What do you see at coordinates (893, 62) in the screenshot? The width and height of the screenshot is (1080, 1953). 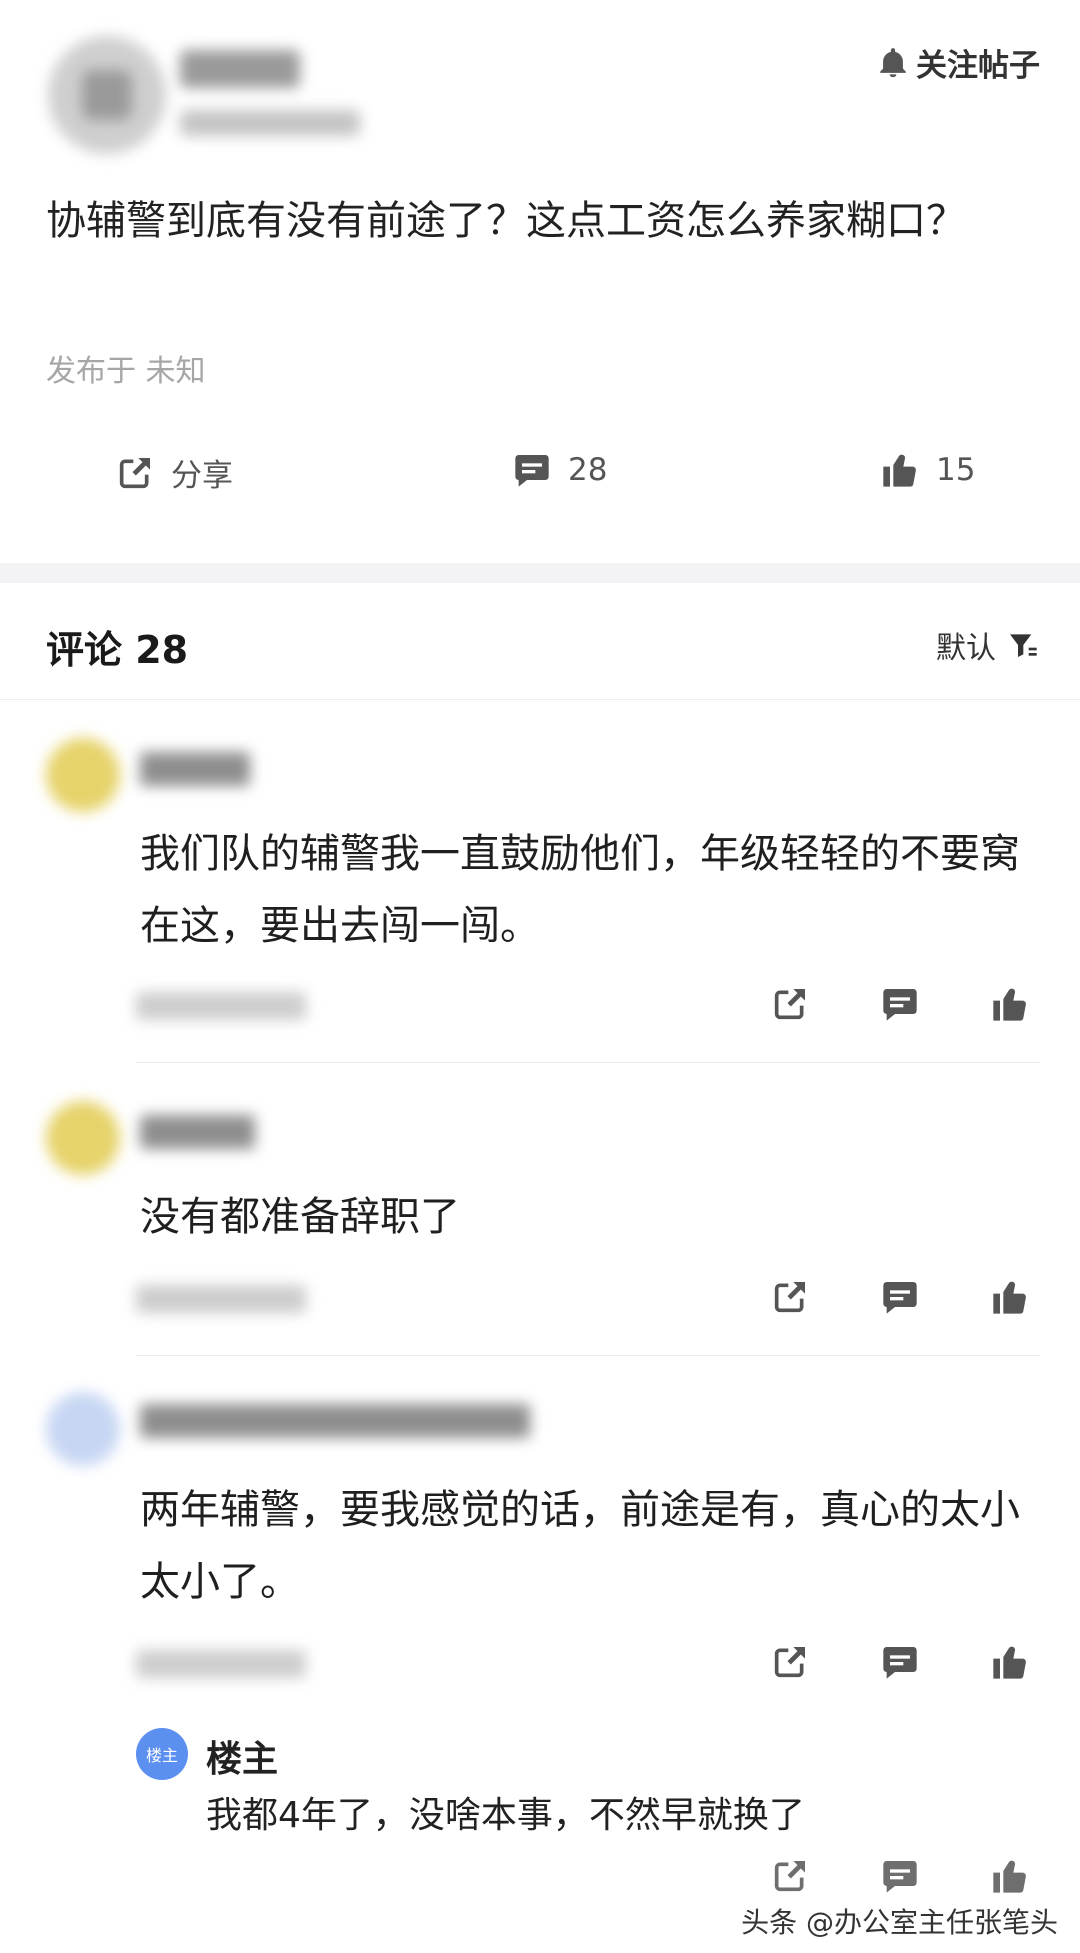 I see `bell-icon` at bounding box center [893, 62].